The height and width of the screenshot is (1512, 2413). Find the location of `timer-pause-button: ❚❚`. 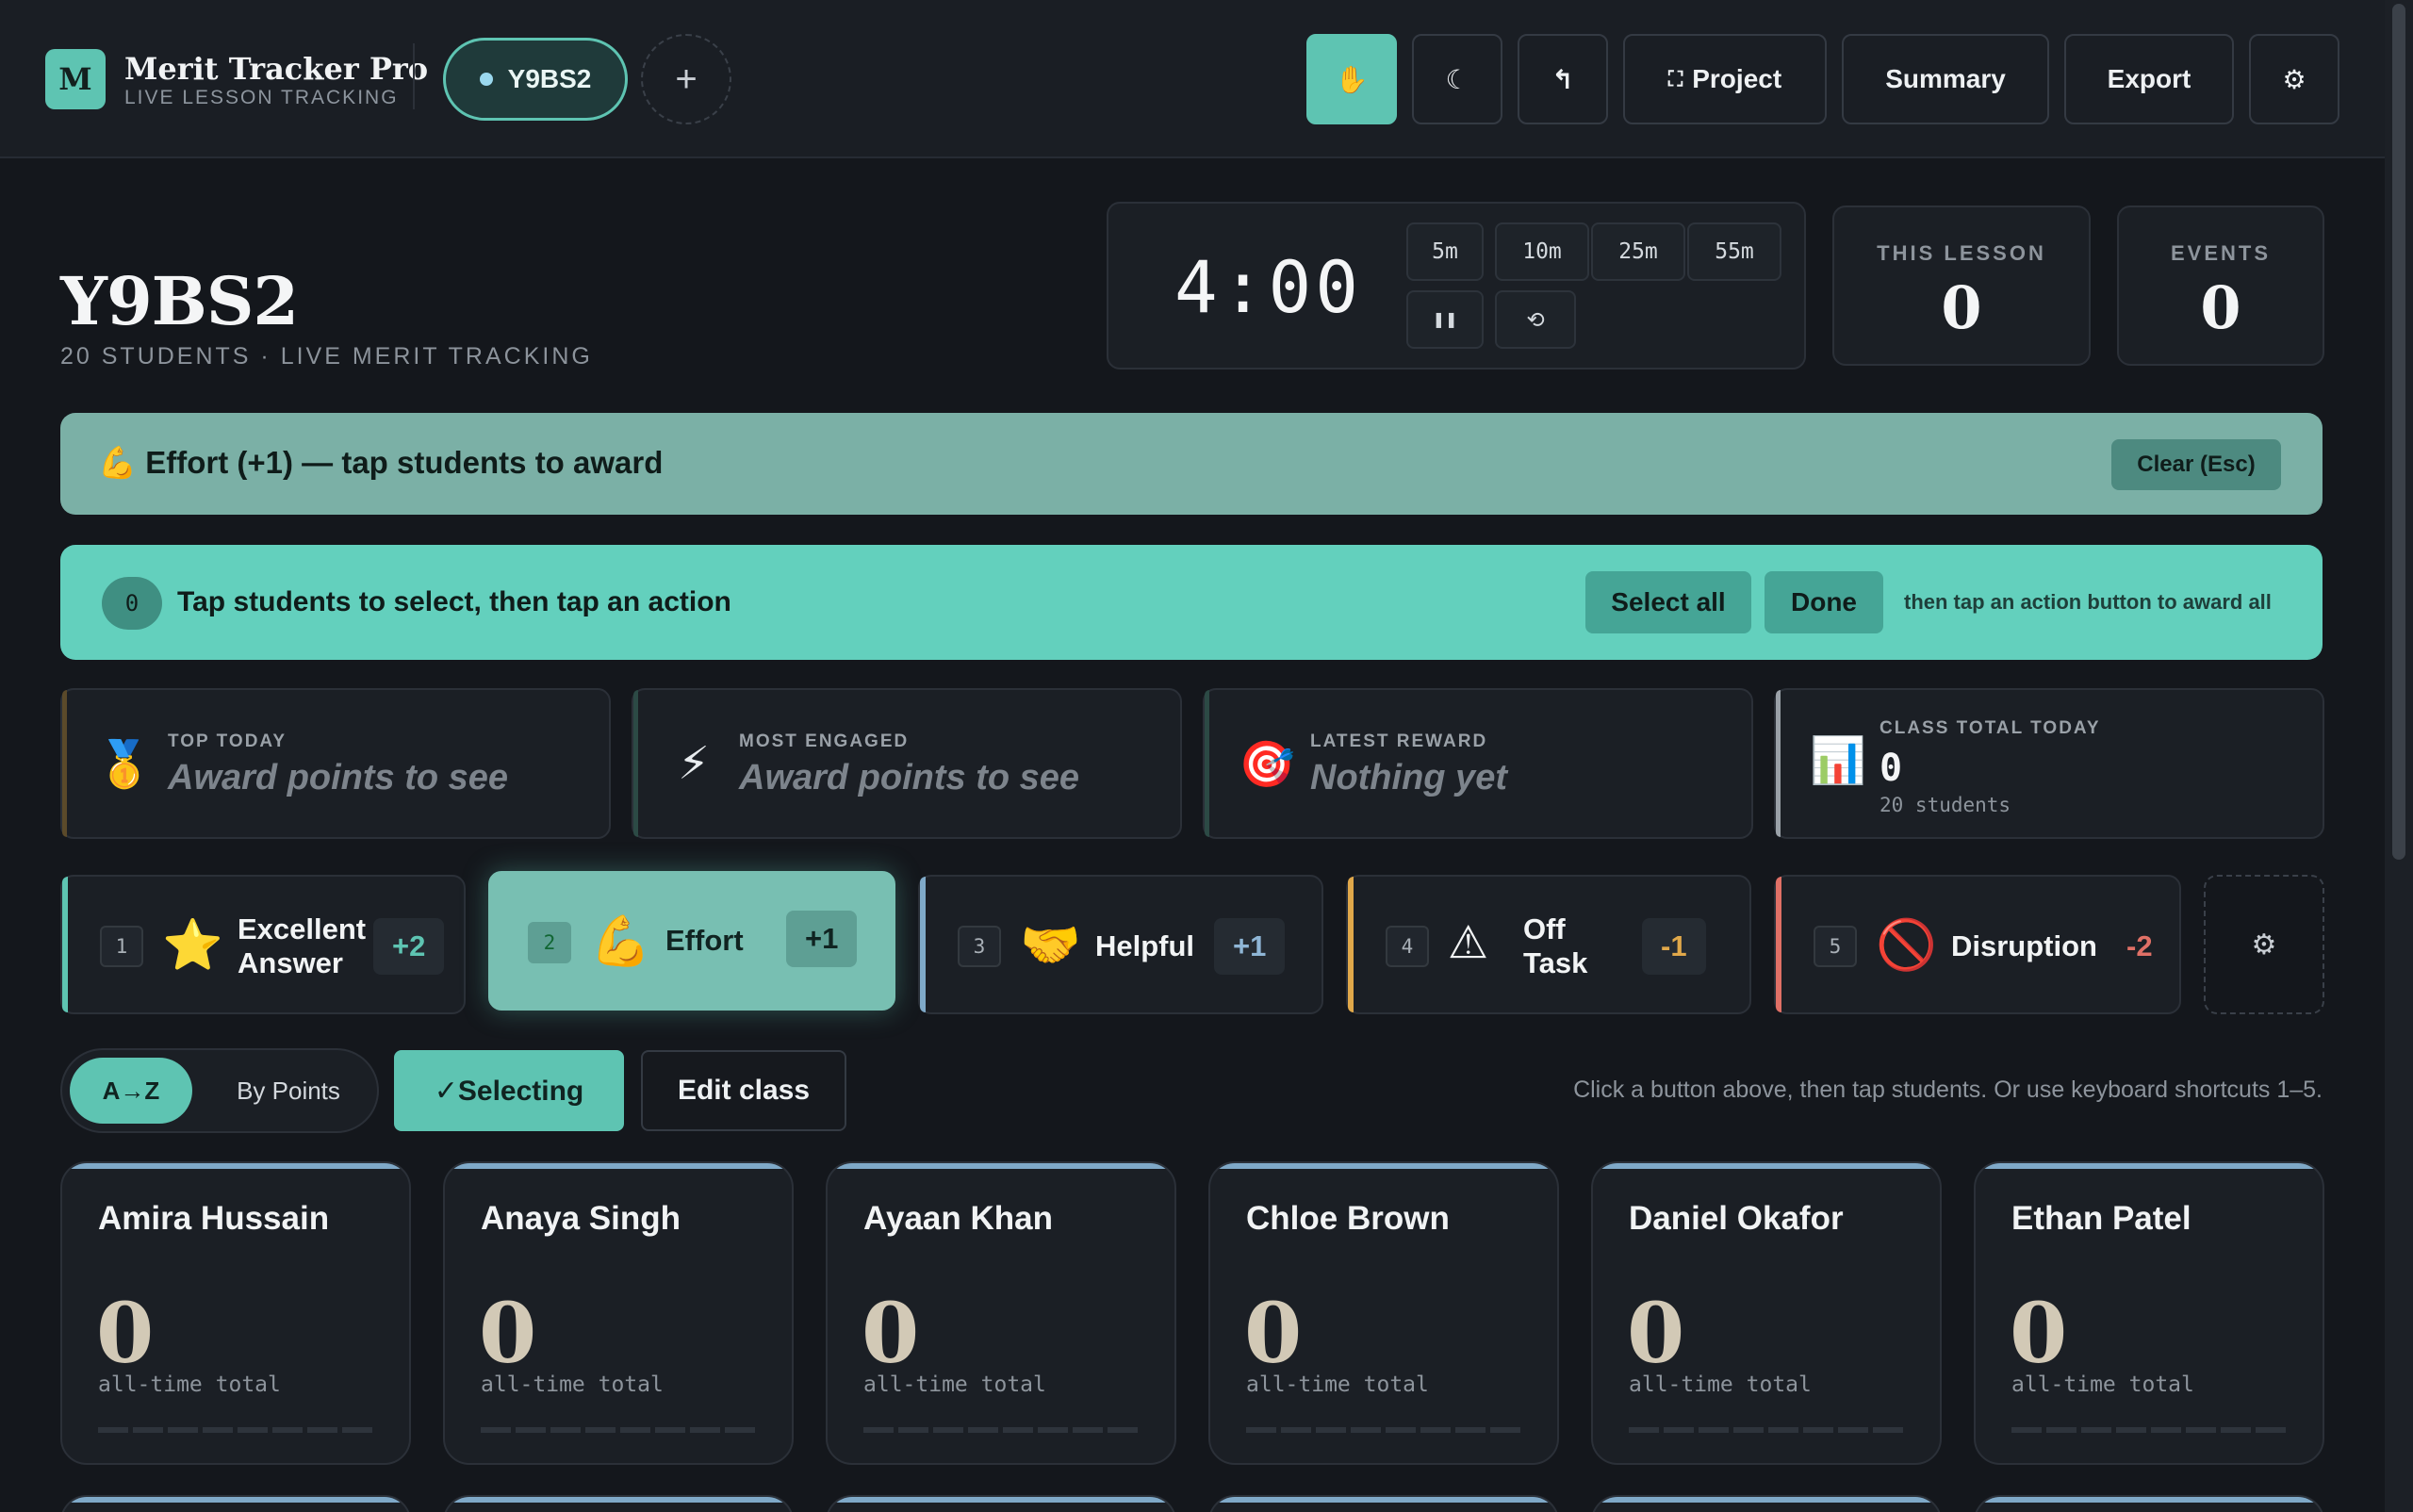

timer-pause-button: ❚❚ is located at coordinates (1445, 319).